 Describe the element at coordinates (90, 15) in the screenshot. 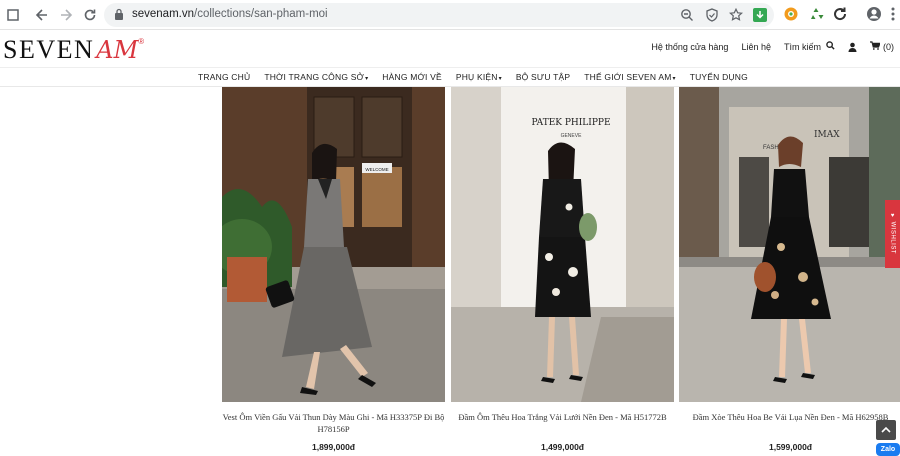

I see `reload-icon` at that location.